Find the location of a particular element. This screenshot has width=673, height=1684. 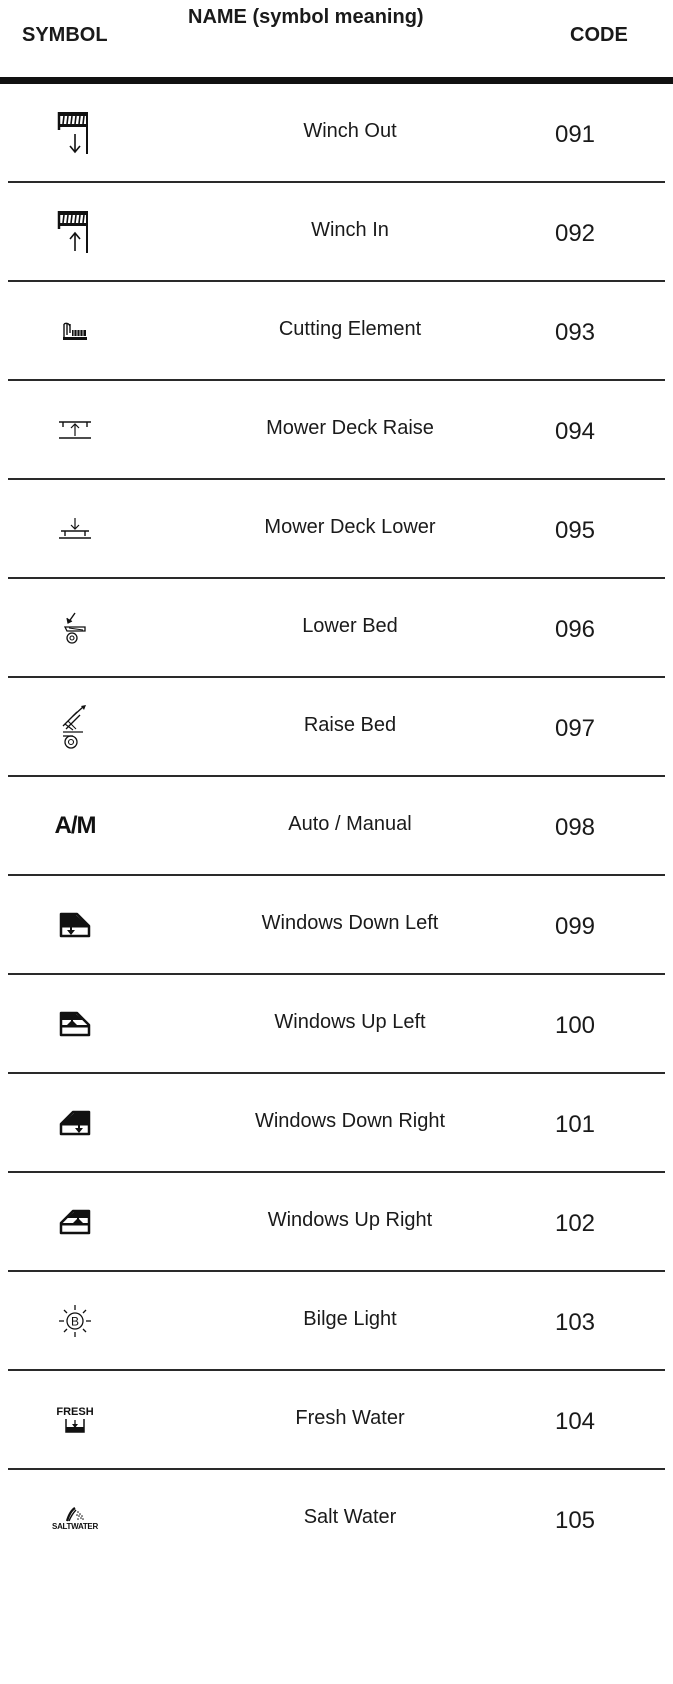

table-row: FRESH Fresh Water 104 is located at coordinates (336, 1420).